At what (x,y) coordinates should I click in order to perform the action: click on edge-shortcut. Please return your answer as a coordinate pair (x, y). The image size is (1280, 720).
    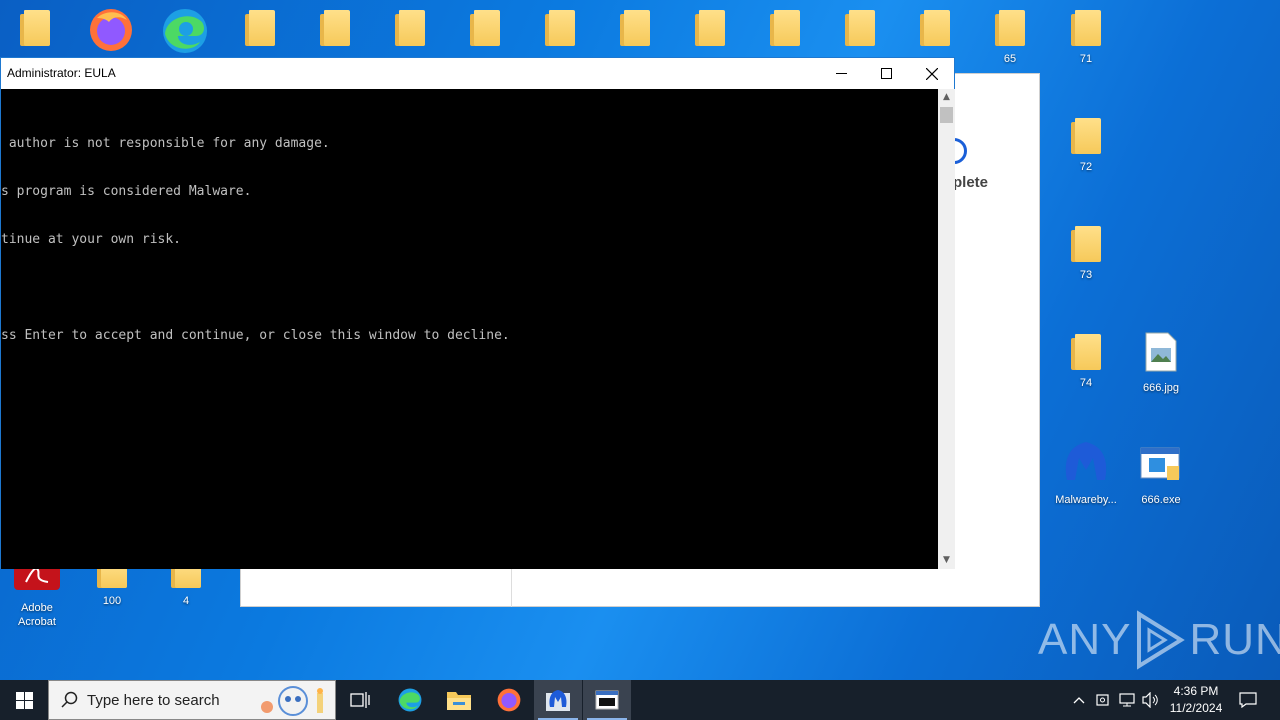
    Looking at the image, I should click on (185, 32).